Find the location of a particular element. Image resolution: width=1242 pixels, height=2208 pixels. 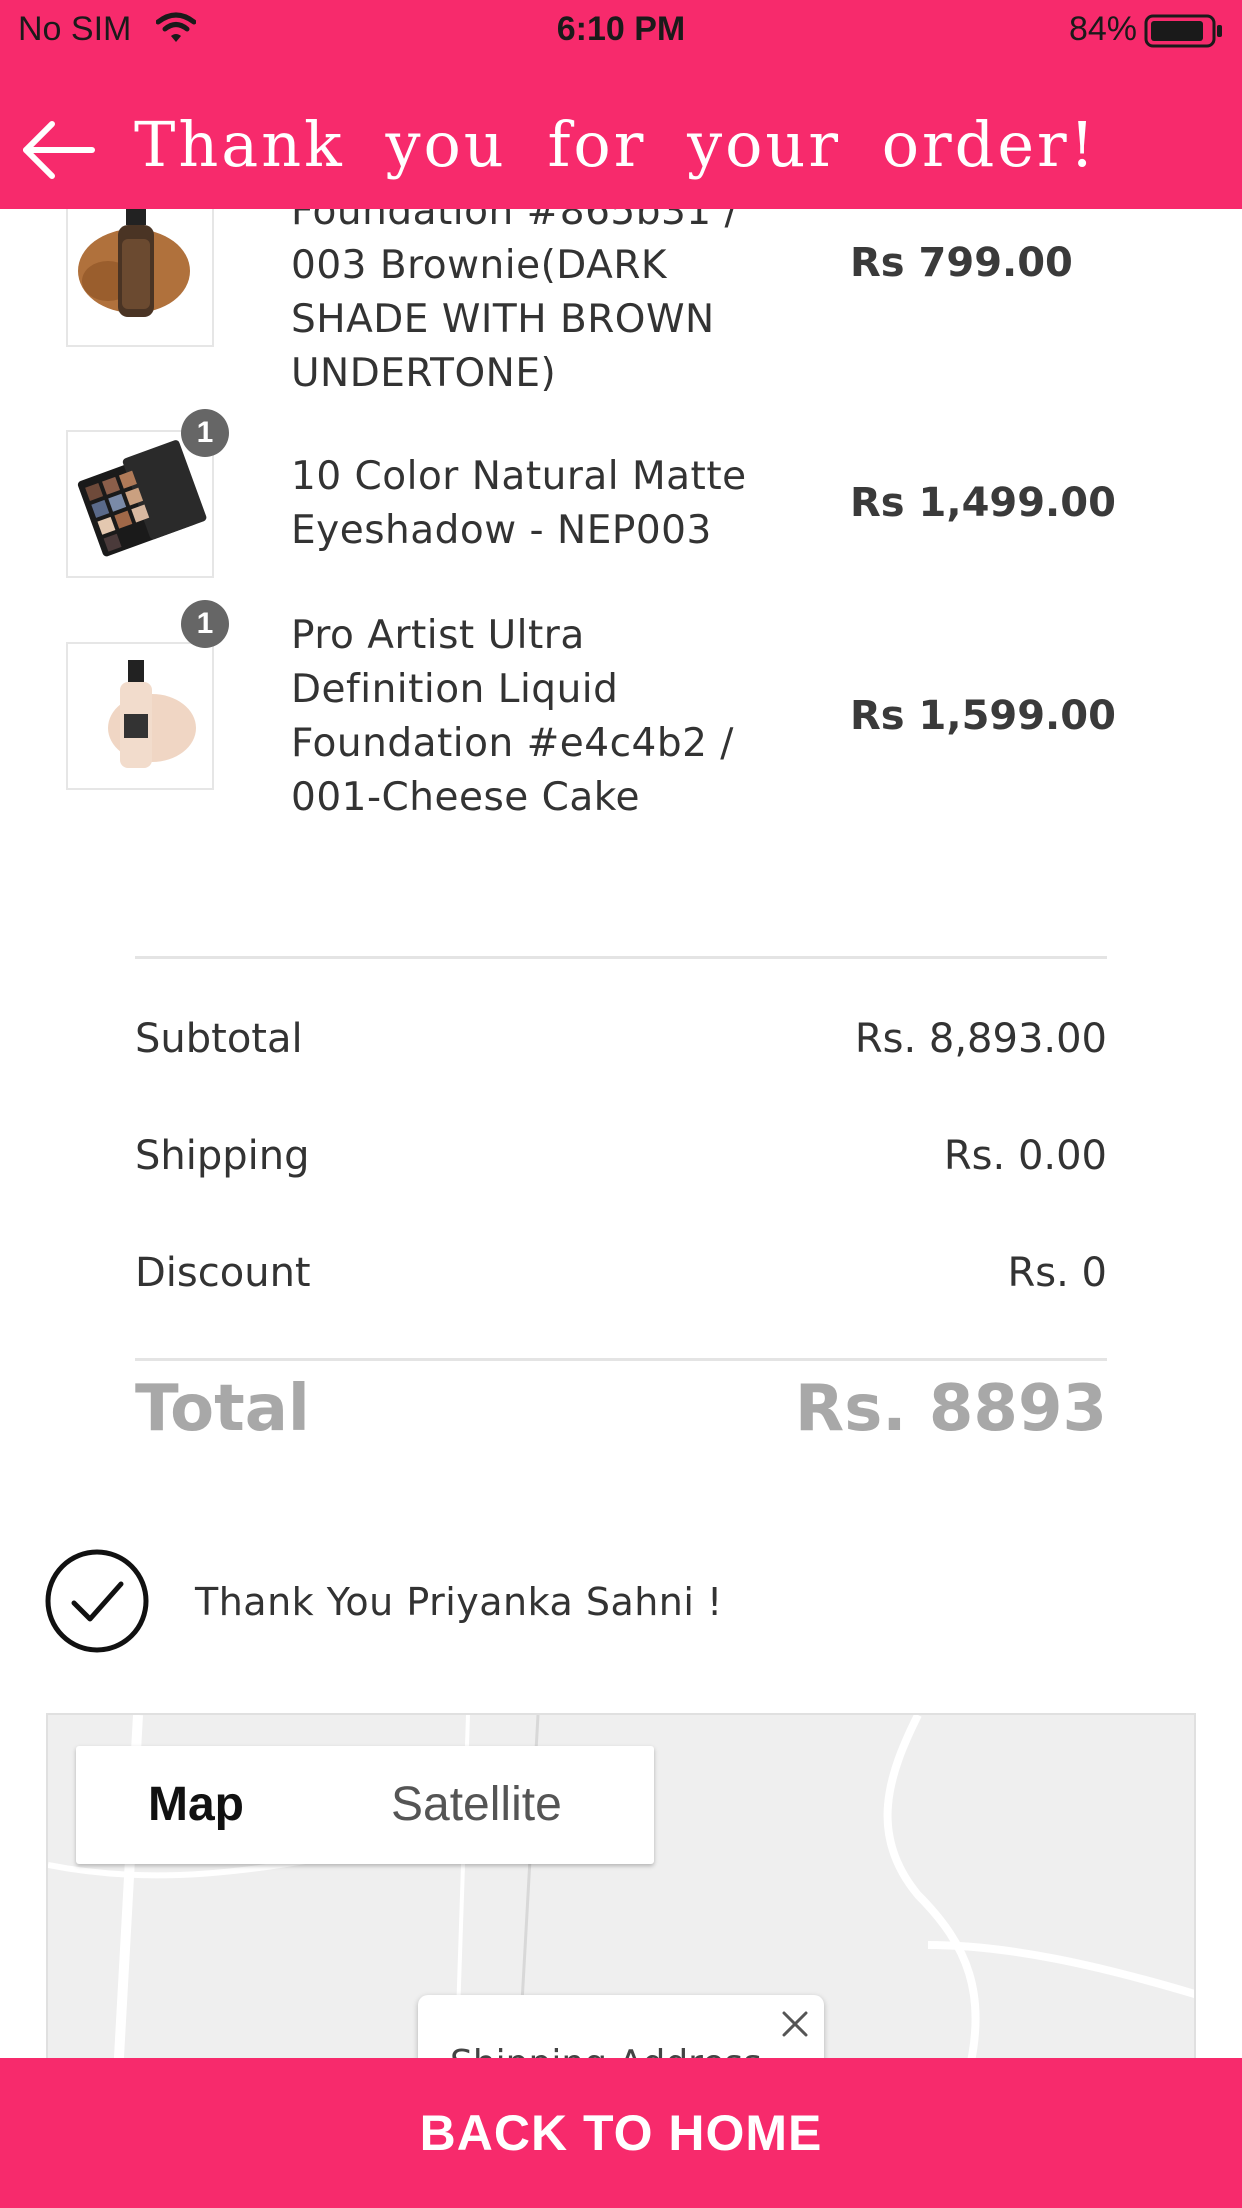

subtotal-value: Rs. 8,893.00 is located at coordinates (980, 1039).